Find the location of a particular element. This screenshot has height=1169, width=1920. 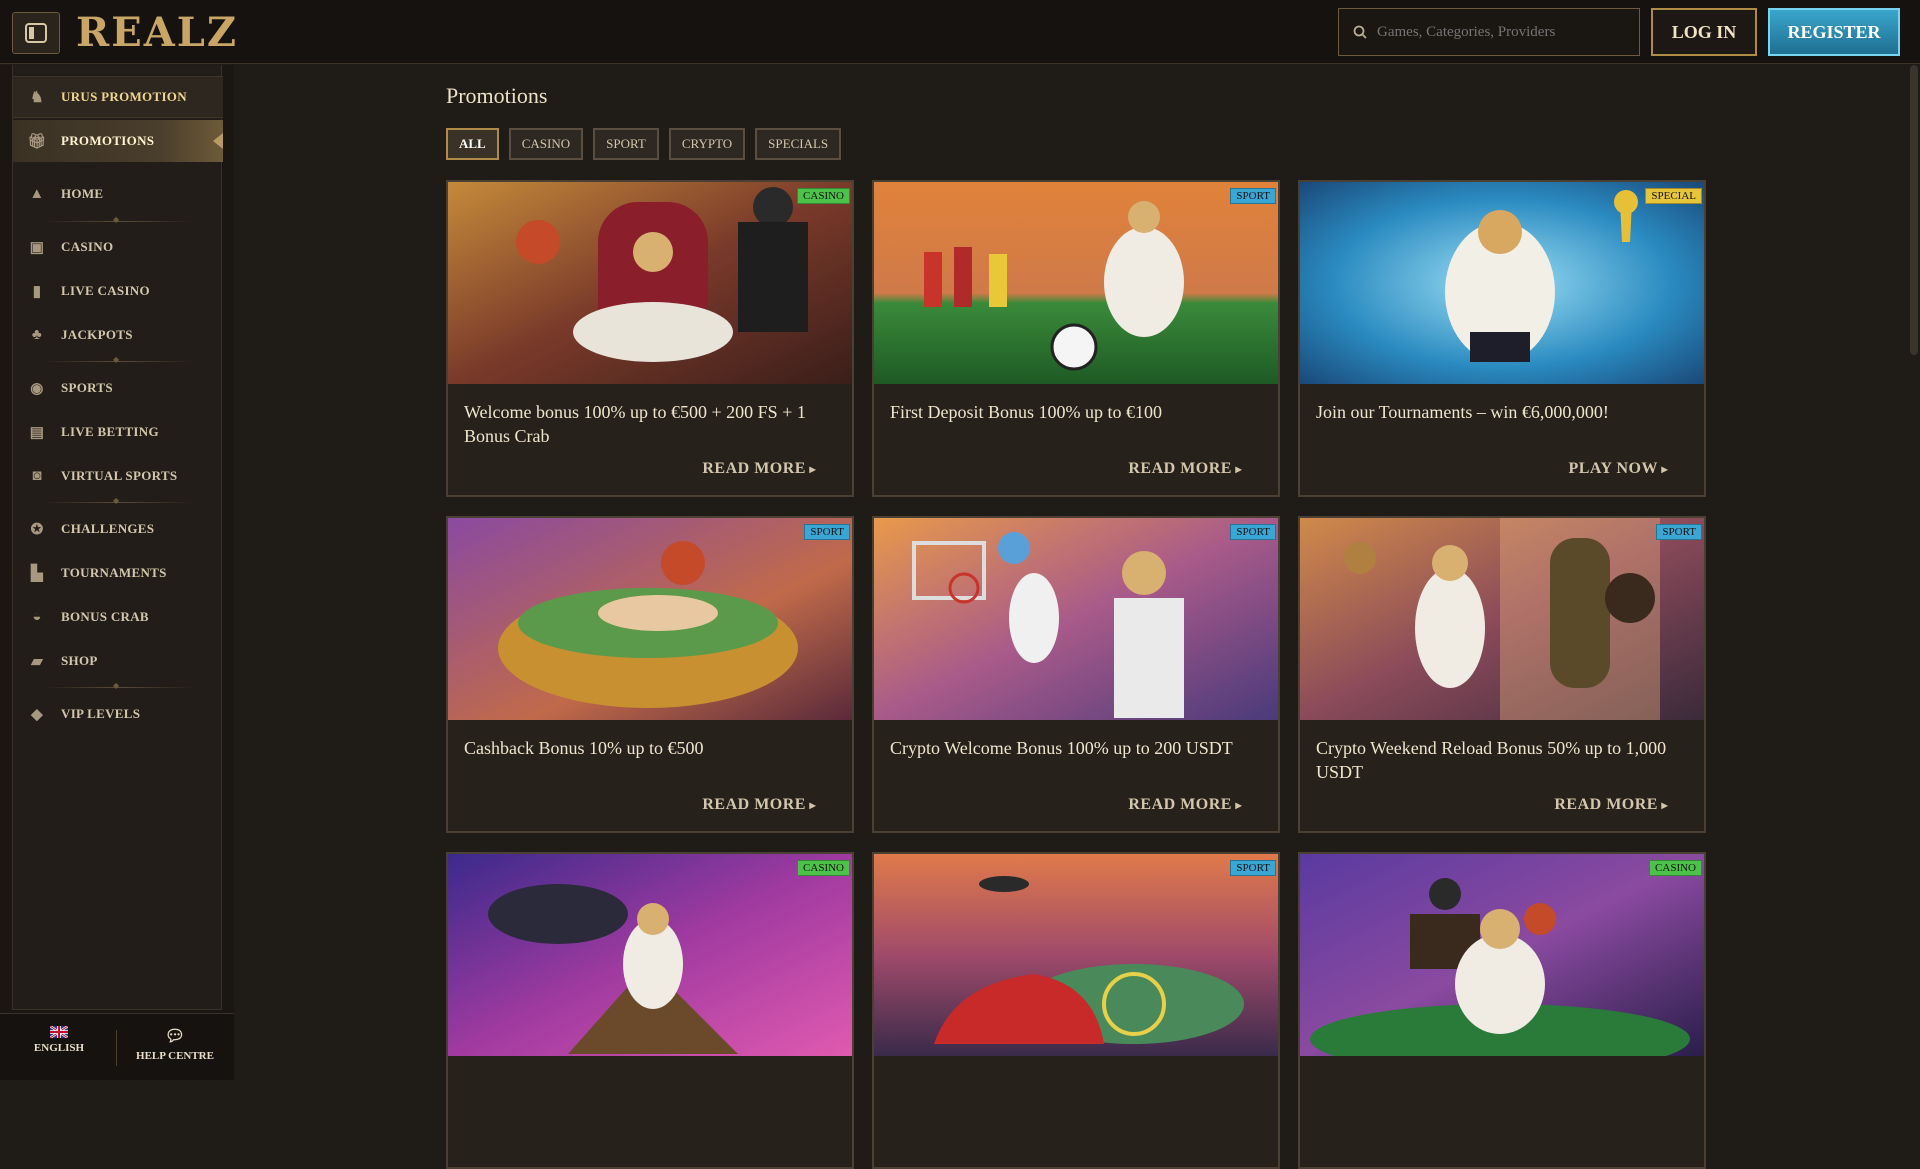

sidebar-item-label: CASINO is located at coordinates (87, 246).